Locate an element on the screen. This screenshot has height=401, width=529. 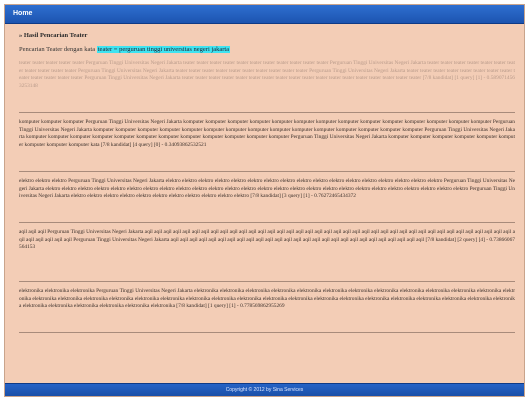
footer-bar: Copyright © 2012 by Sina Services is located at coordinates (264, 389).